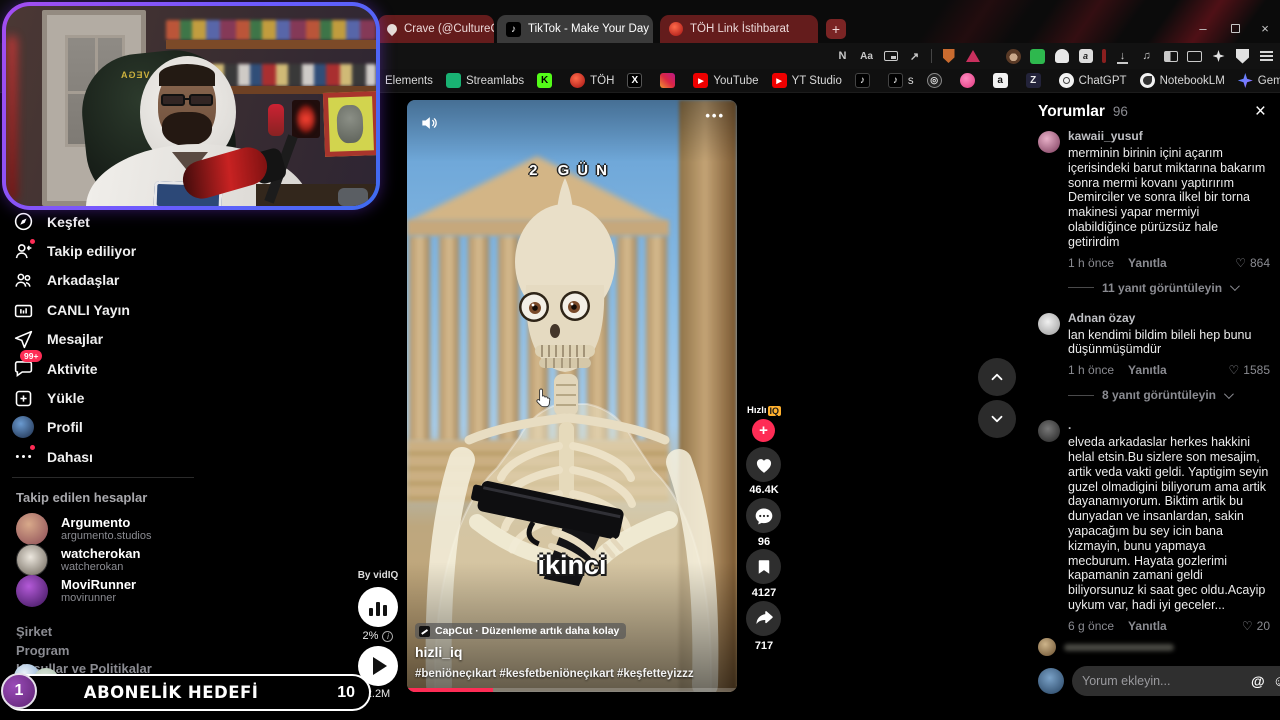 The width and height of the screenshot is (1280, 720). What do you see at coordinates (1256, 626) in the screenshot?
I see `comment-like: ♡ 20` at bounding box center [1256, 626].